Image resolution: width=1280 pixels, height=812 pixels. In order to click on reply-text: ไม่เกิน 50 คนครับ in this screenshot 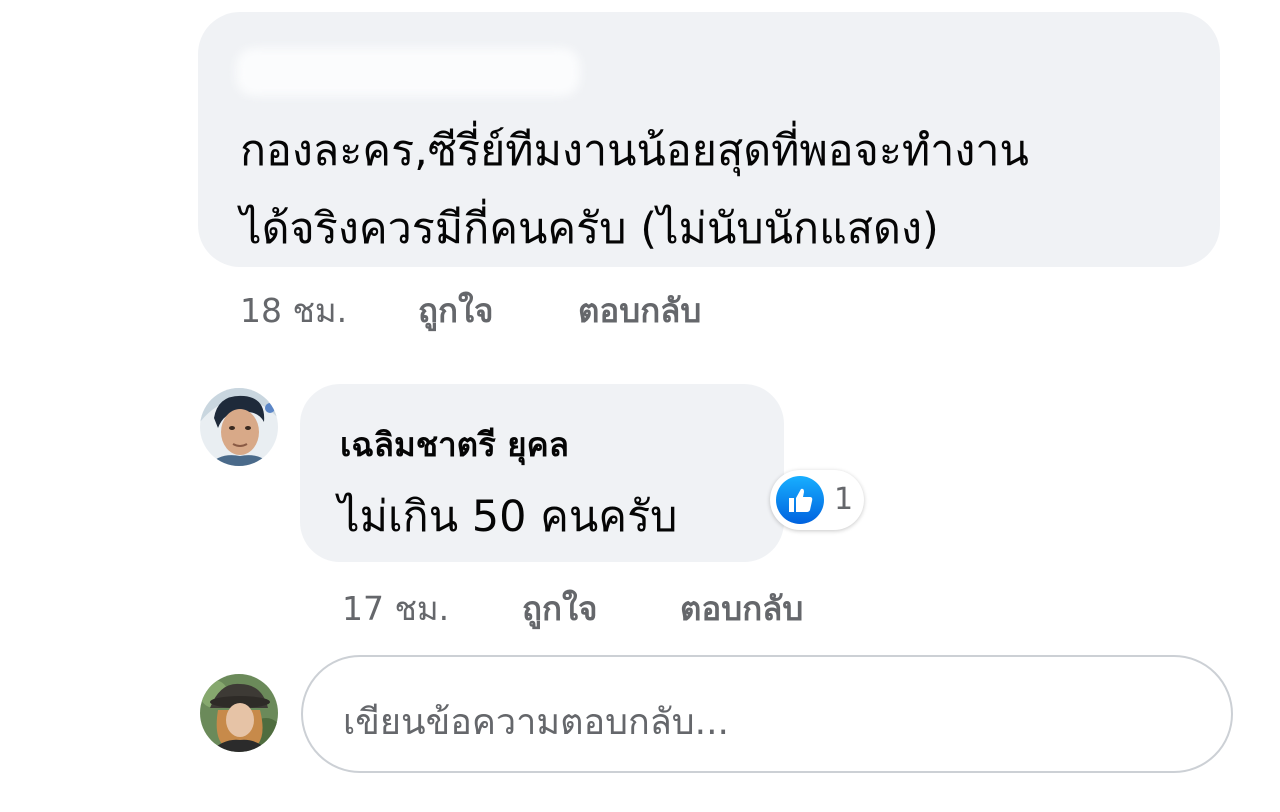, I will do `click(508, 517)`.